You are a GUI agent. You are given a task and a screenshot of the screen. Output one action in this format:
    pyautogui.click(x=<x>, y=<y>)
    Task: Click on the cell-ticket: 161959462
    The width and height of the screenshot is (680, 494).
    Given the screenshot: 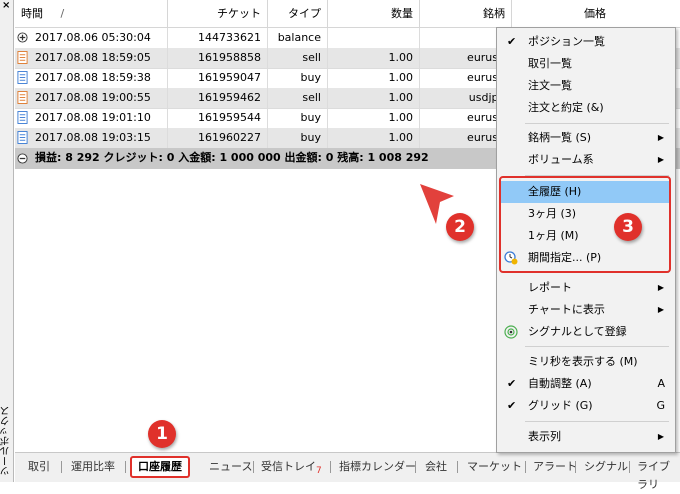 What is the action you would take?
    pyautogui.click(x=218, y=98)
    